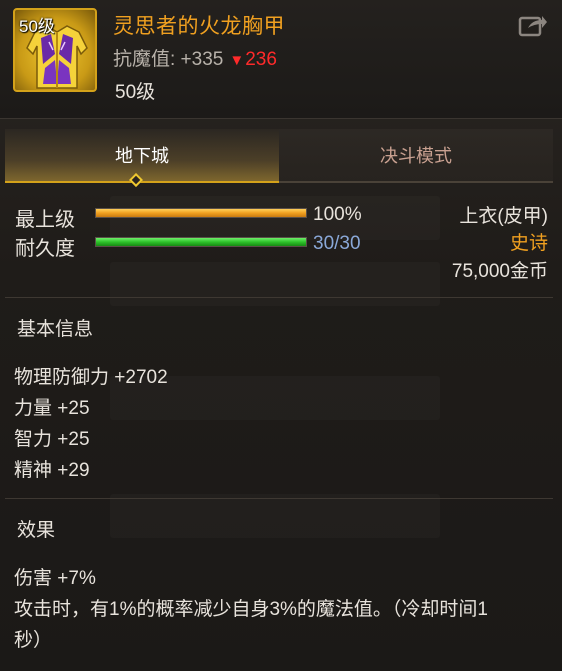 Image resolution: width=562 pixels, height=671 pixels. I want to click on item-icon-frame: 50级, so click(55, 50).